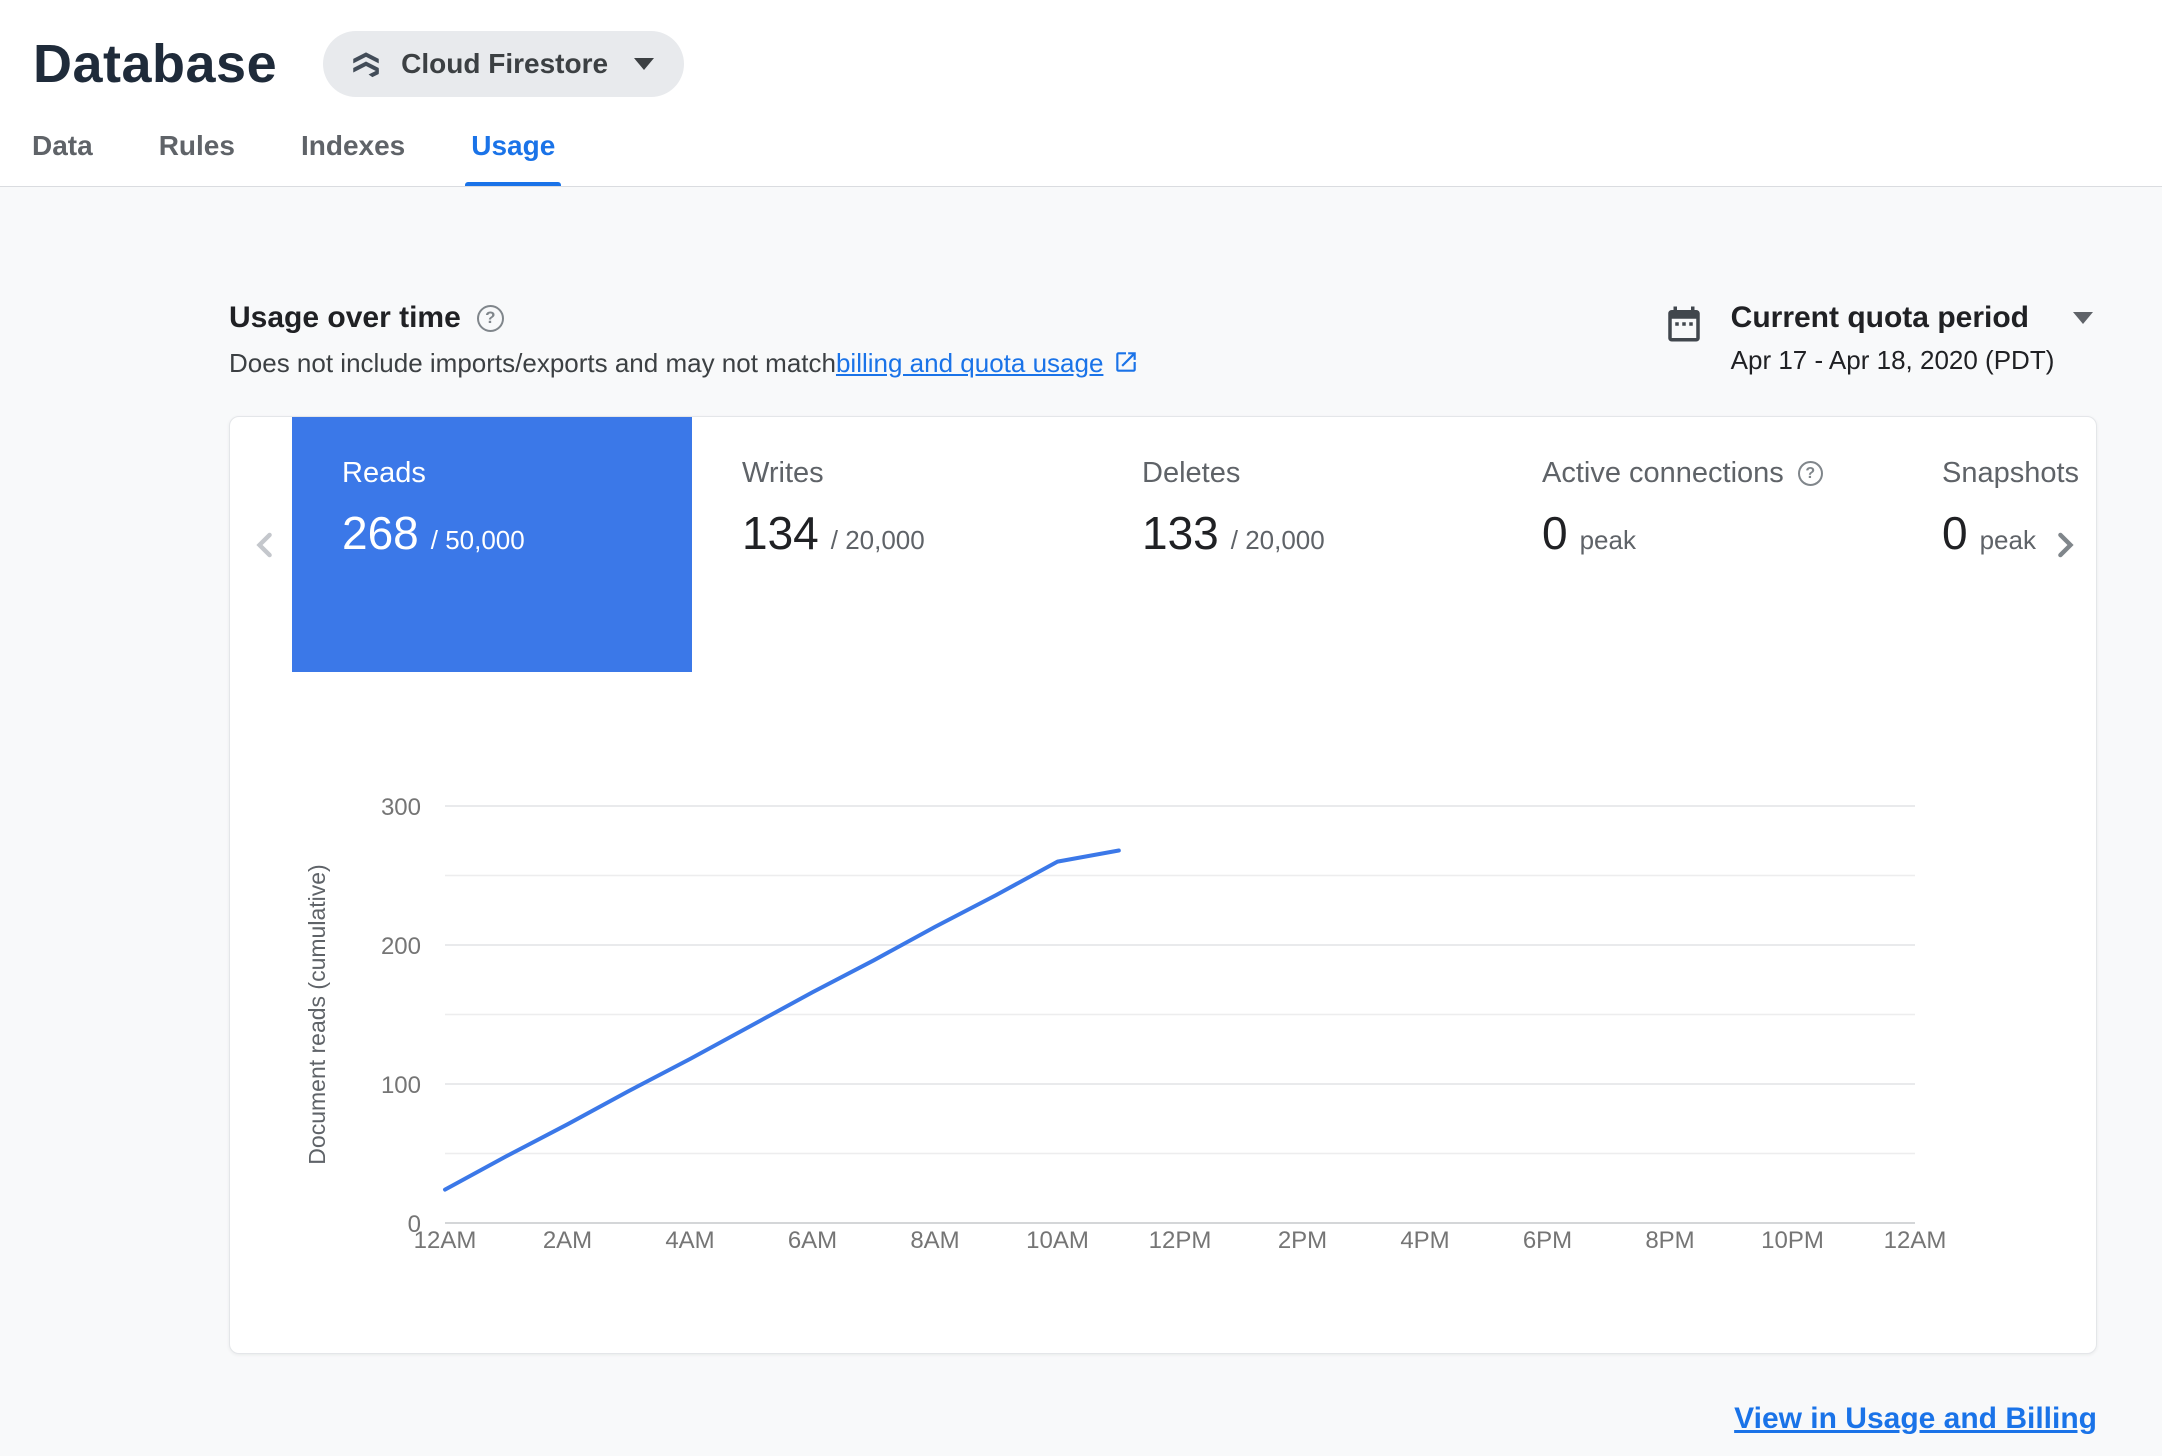 This screenshot has width=2162, height=1456. I want to click on quota-period-label: Current quota period, so click(1879, 317).